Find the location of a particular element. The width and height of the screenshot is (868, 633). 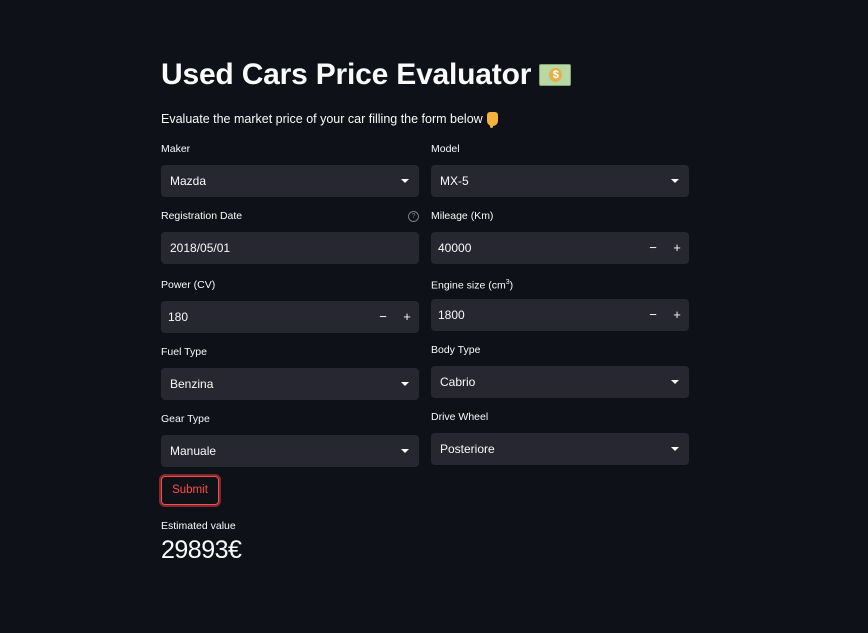

page-title: Used Cars Price Evaluator $ is located at coordinates (366, 75).